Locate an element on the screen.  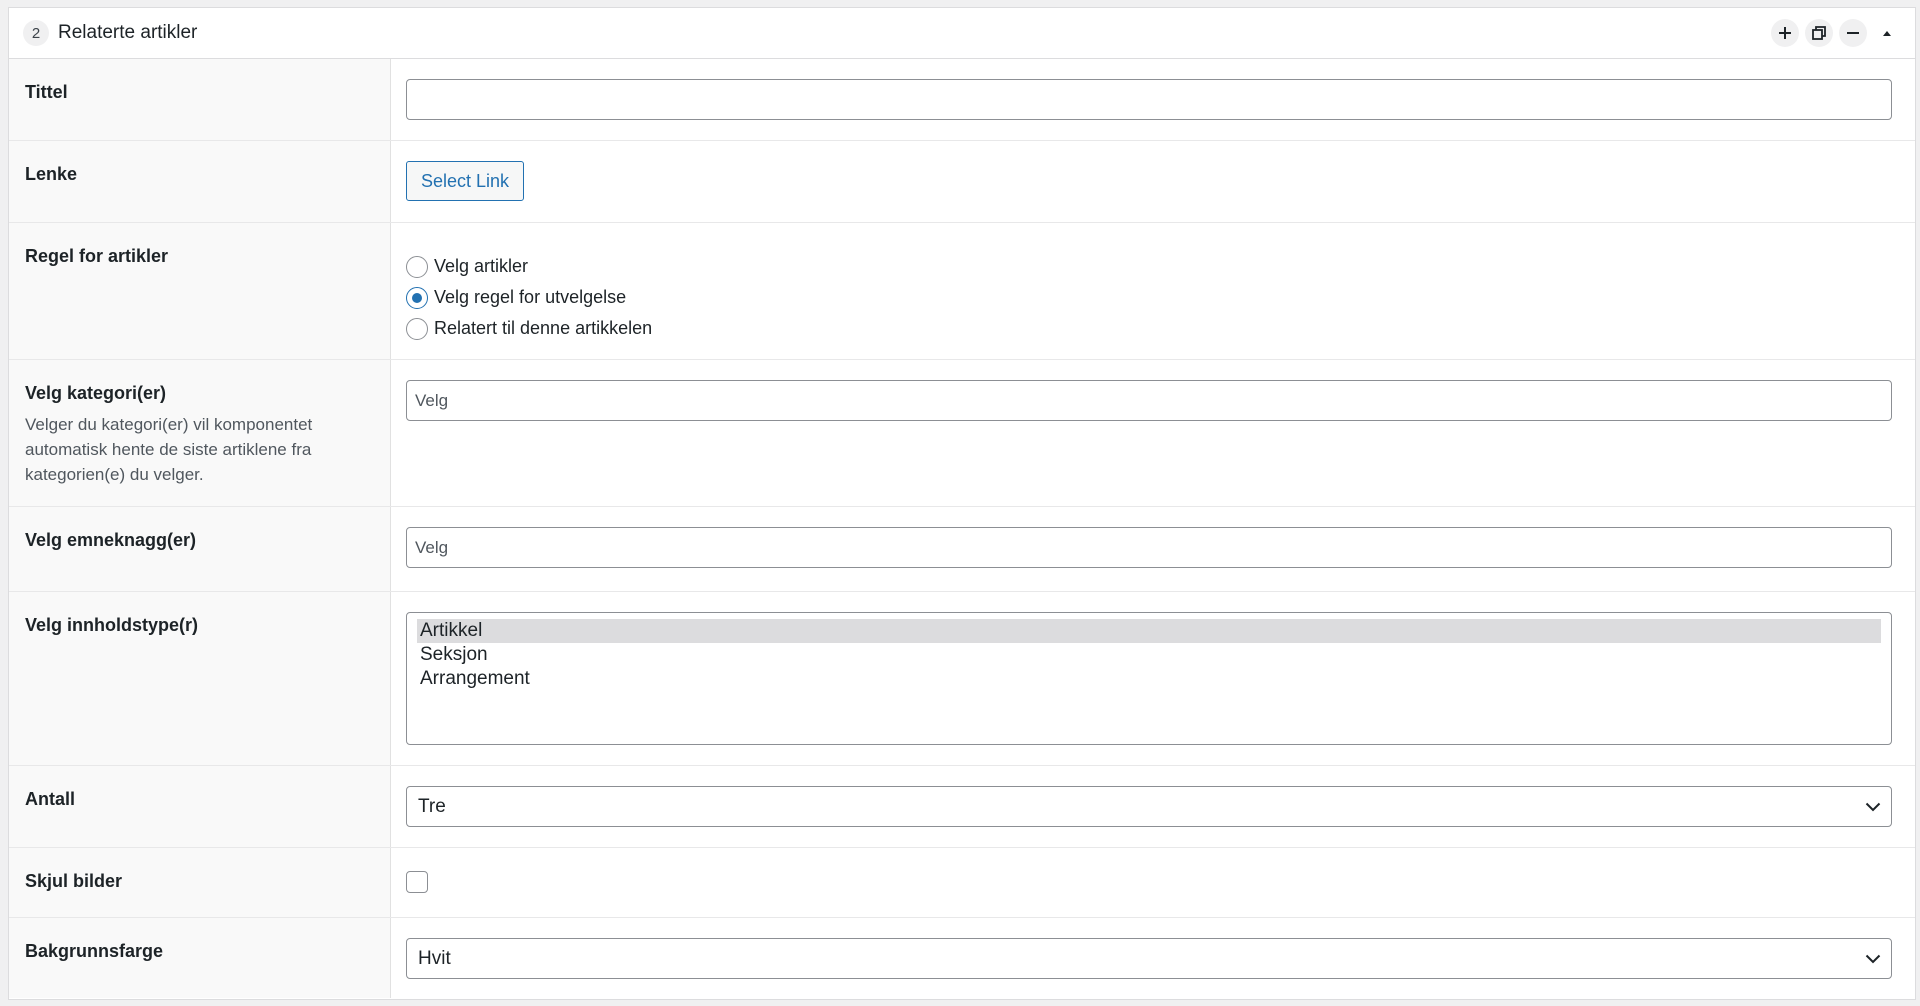
field-row-tittel: Tittel is located at coordinates (962, 100).